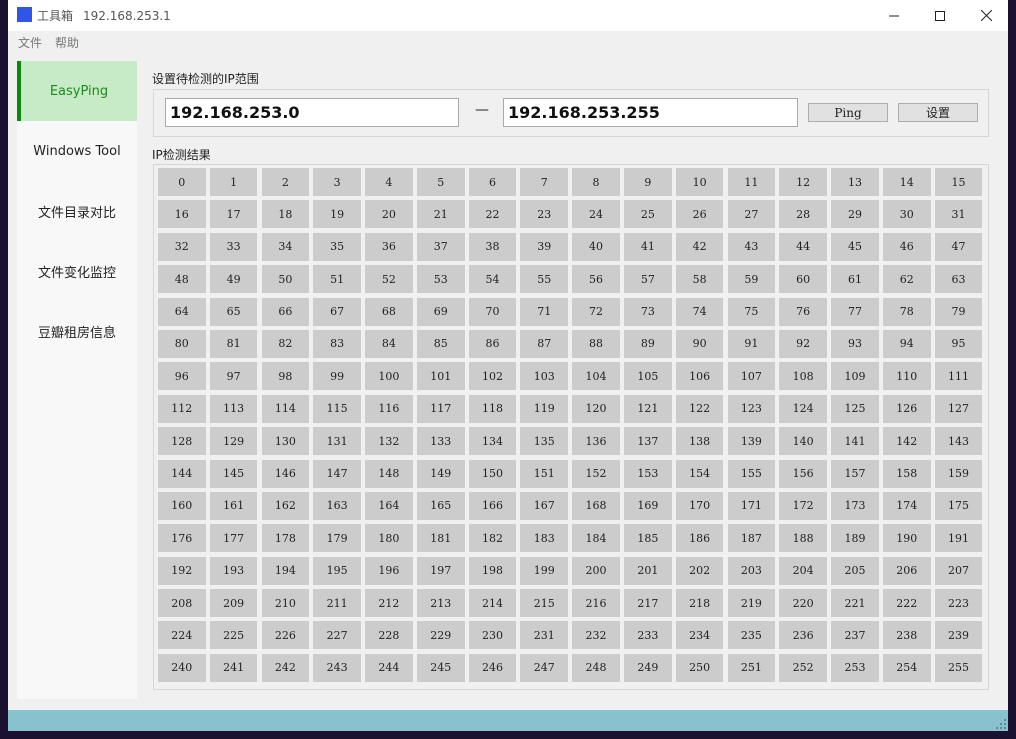  What do you see at coordinates (906, 667) in the screenshot?
I see `ip-cell: 254` at bounding box center [906, 667].